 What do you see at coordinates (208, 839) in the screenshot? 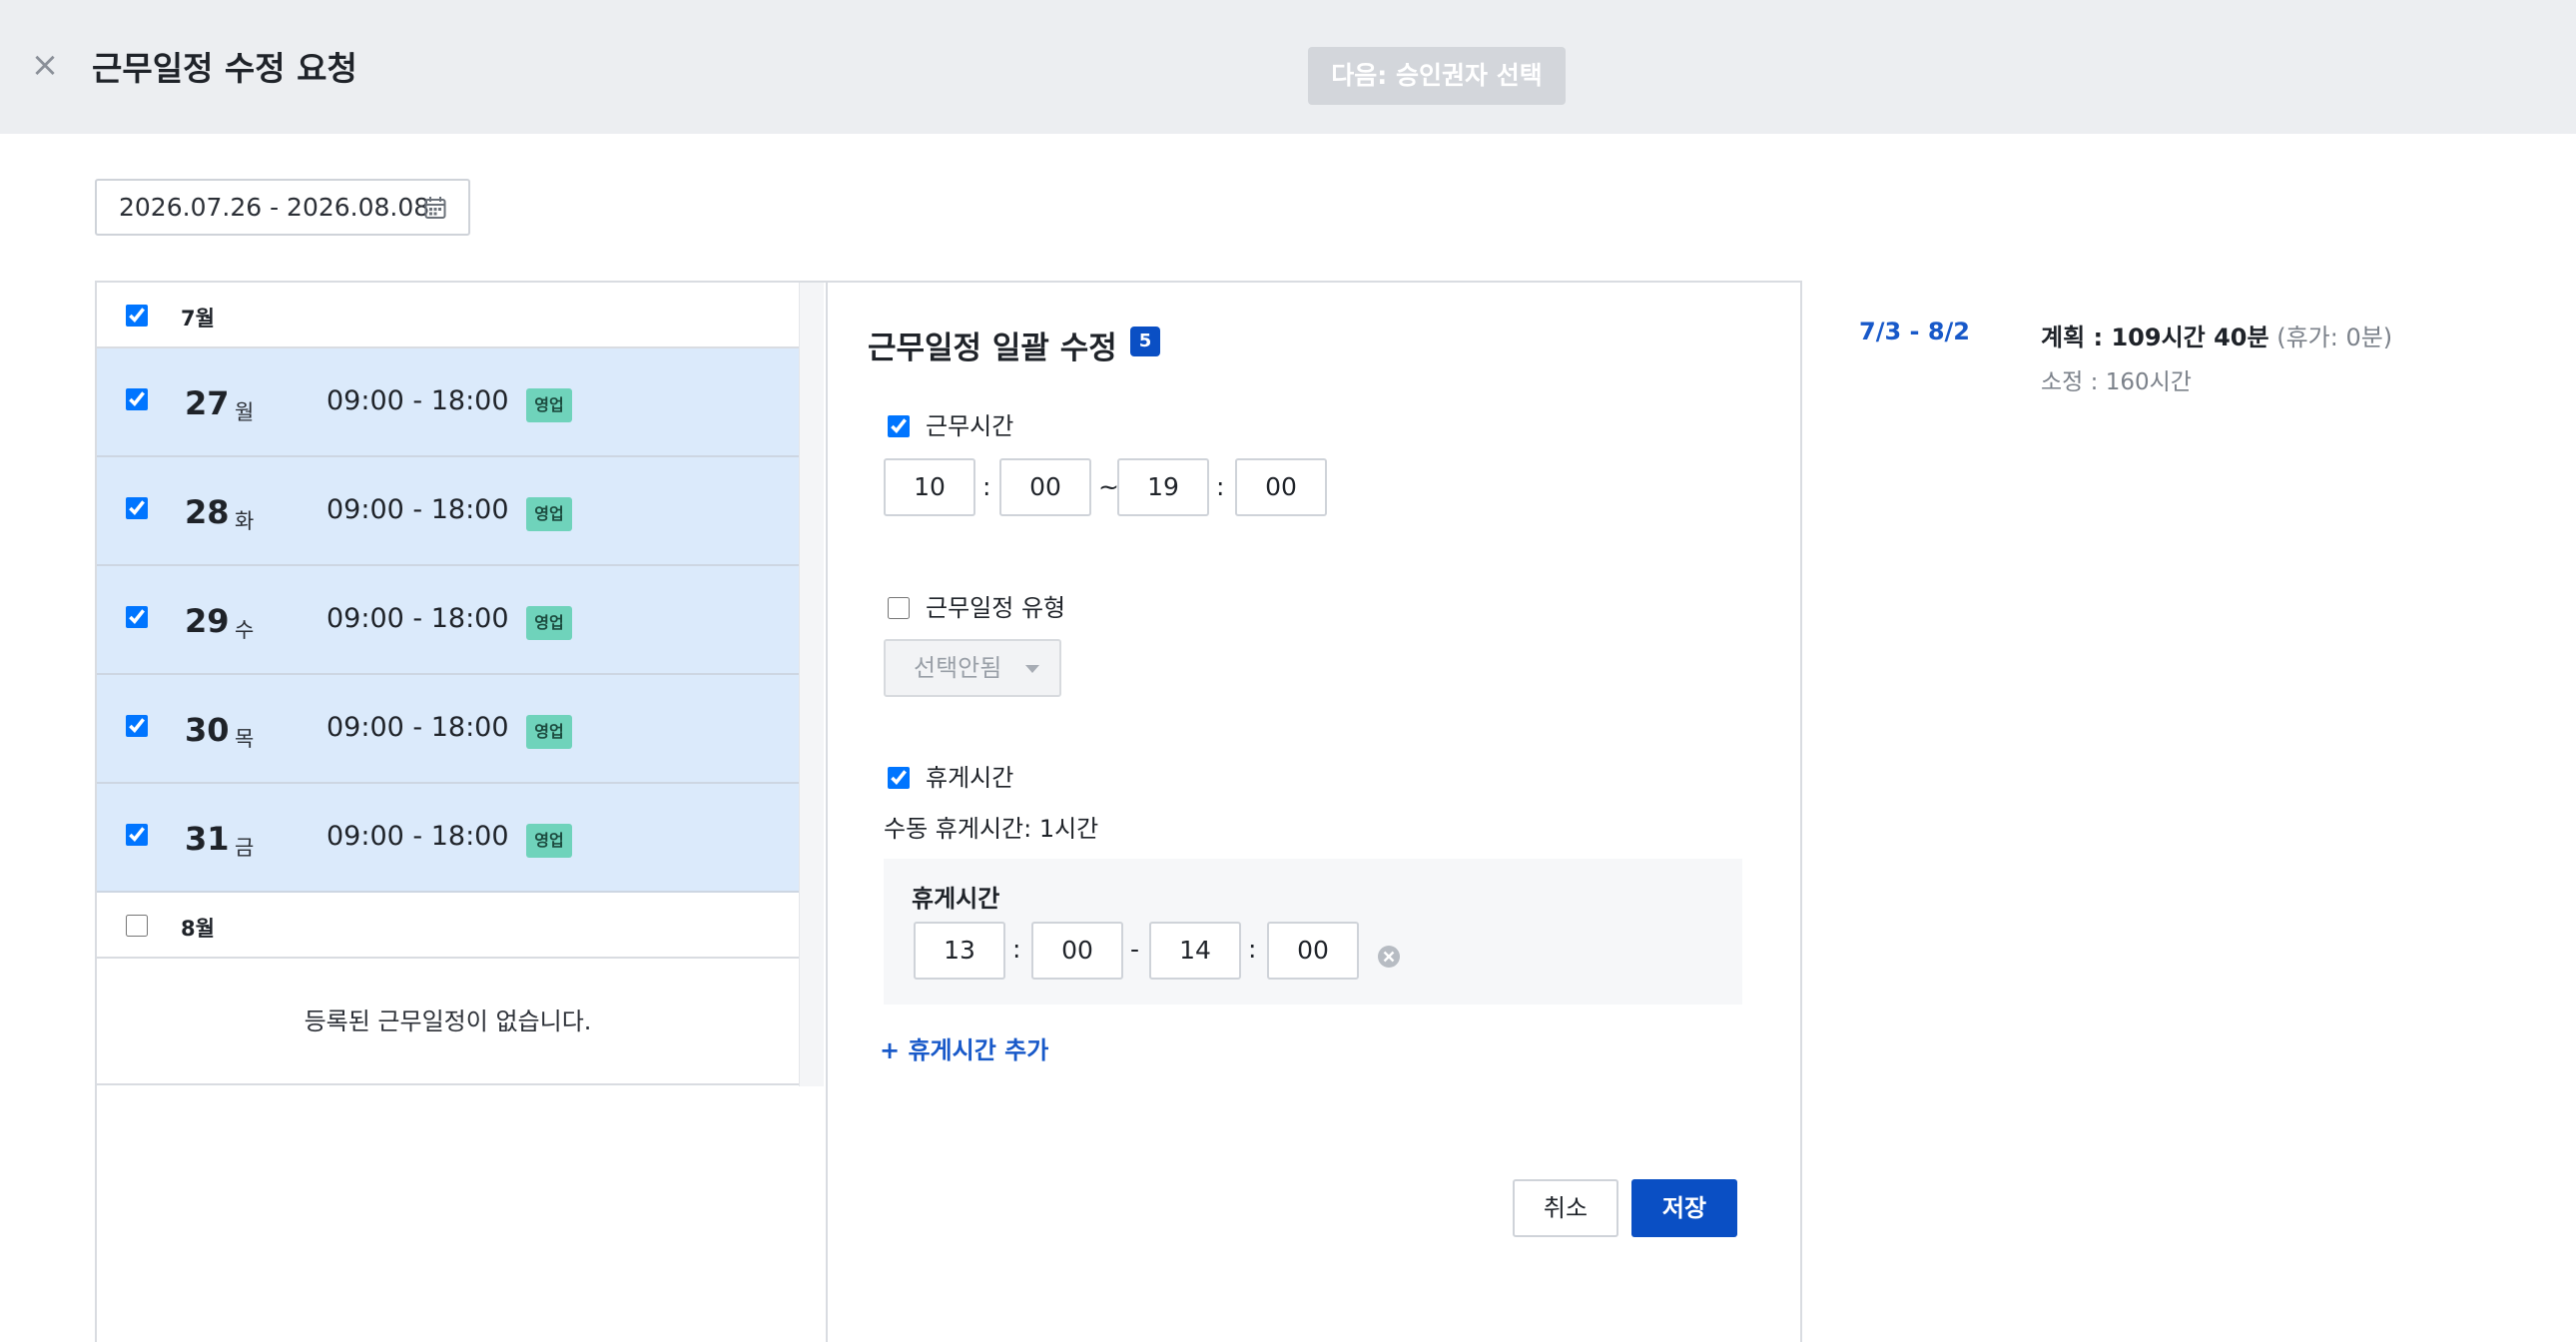
I see `day-number: 31` at bounding box center [208, 839].